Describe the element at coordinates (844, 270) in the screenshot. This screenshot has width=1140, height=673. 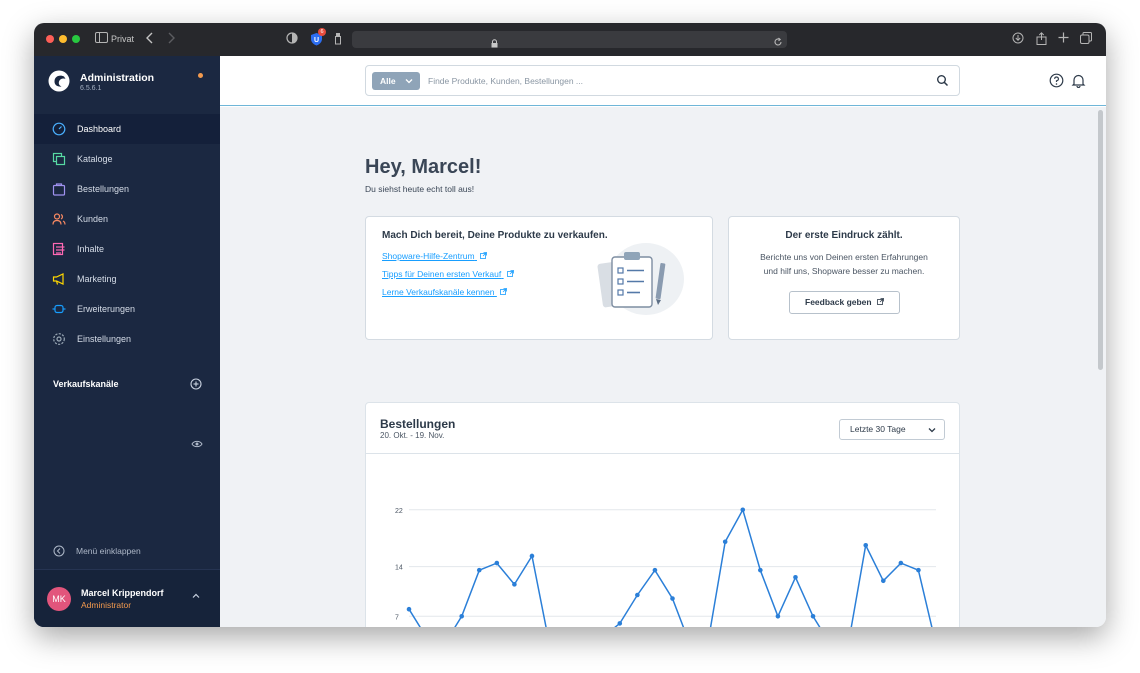
I see `feedback-text-line: und hilf uns, Shopware besser zu machen.` at that location.